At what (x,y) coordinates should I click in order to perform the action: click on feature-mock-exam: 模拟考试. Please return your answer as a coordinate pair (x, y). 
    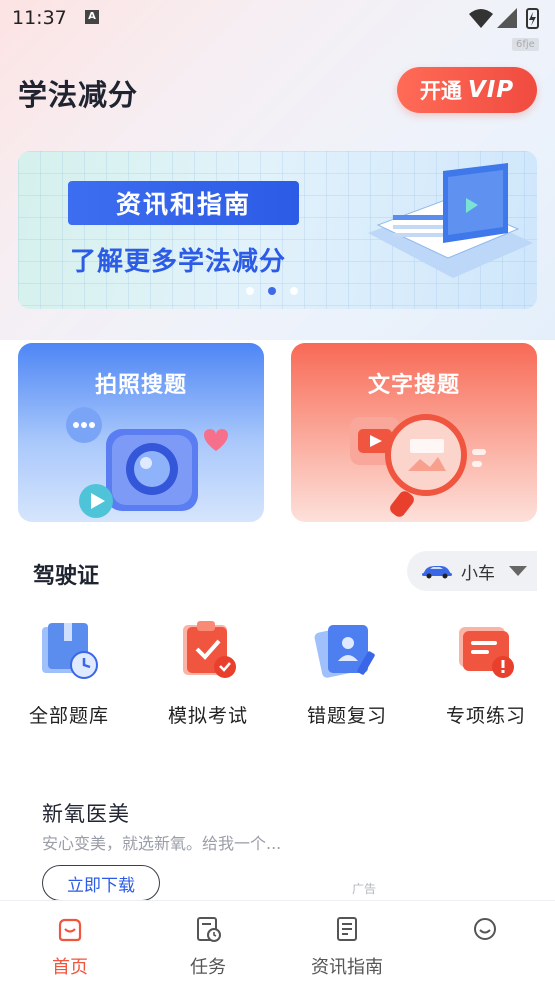
    Looking at the image, I should click on (208, 671).